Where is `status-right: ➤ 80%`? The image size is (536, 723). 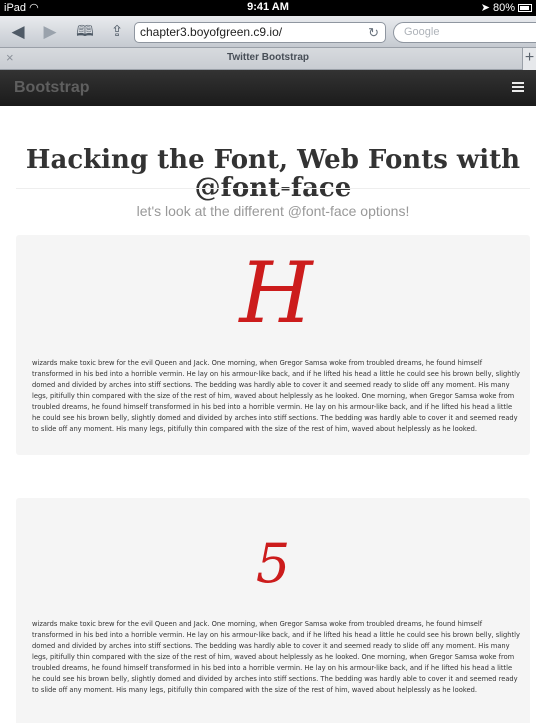
status-right: ➤ 80% is located at coordinates (506, 7).